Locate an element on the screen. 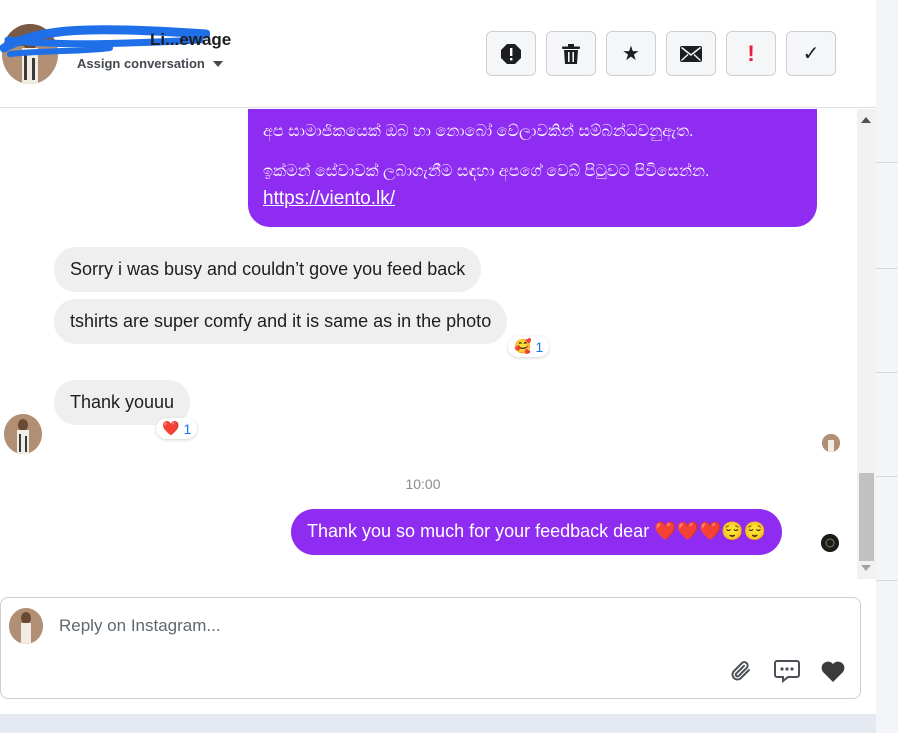 The image size is (898, 733). mark-unread-button is located at coordinates (691, 53).